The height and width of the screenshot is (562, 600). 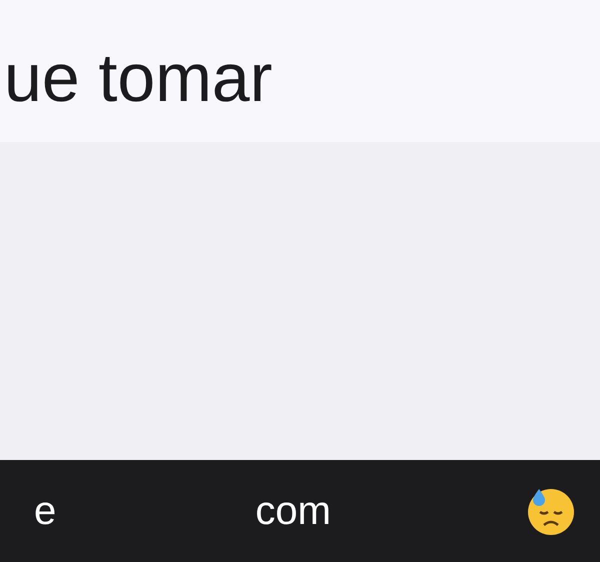 I want to click on message-text: ue tomar, so click(x=138, y=78).